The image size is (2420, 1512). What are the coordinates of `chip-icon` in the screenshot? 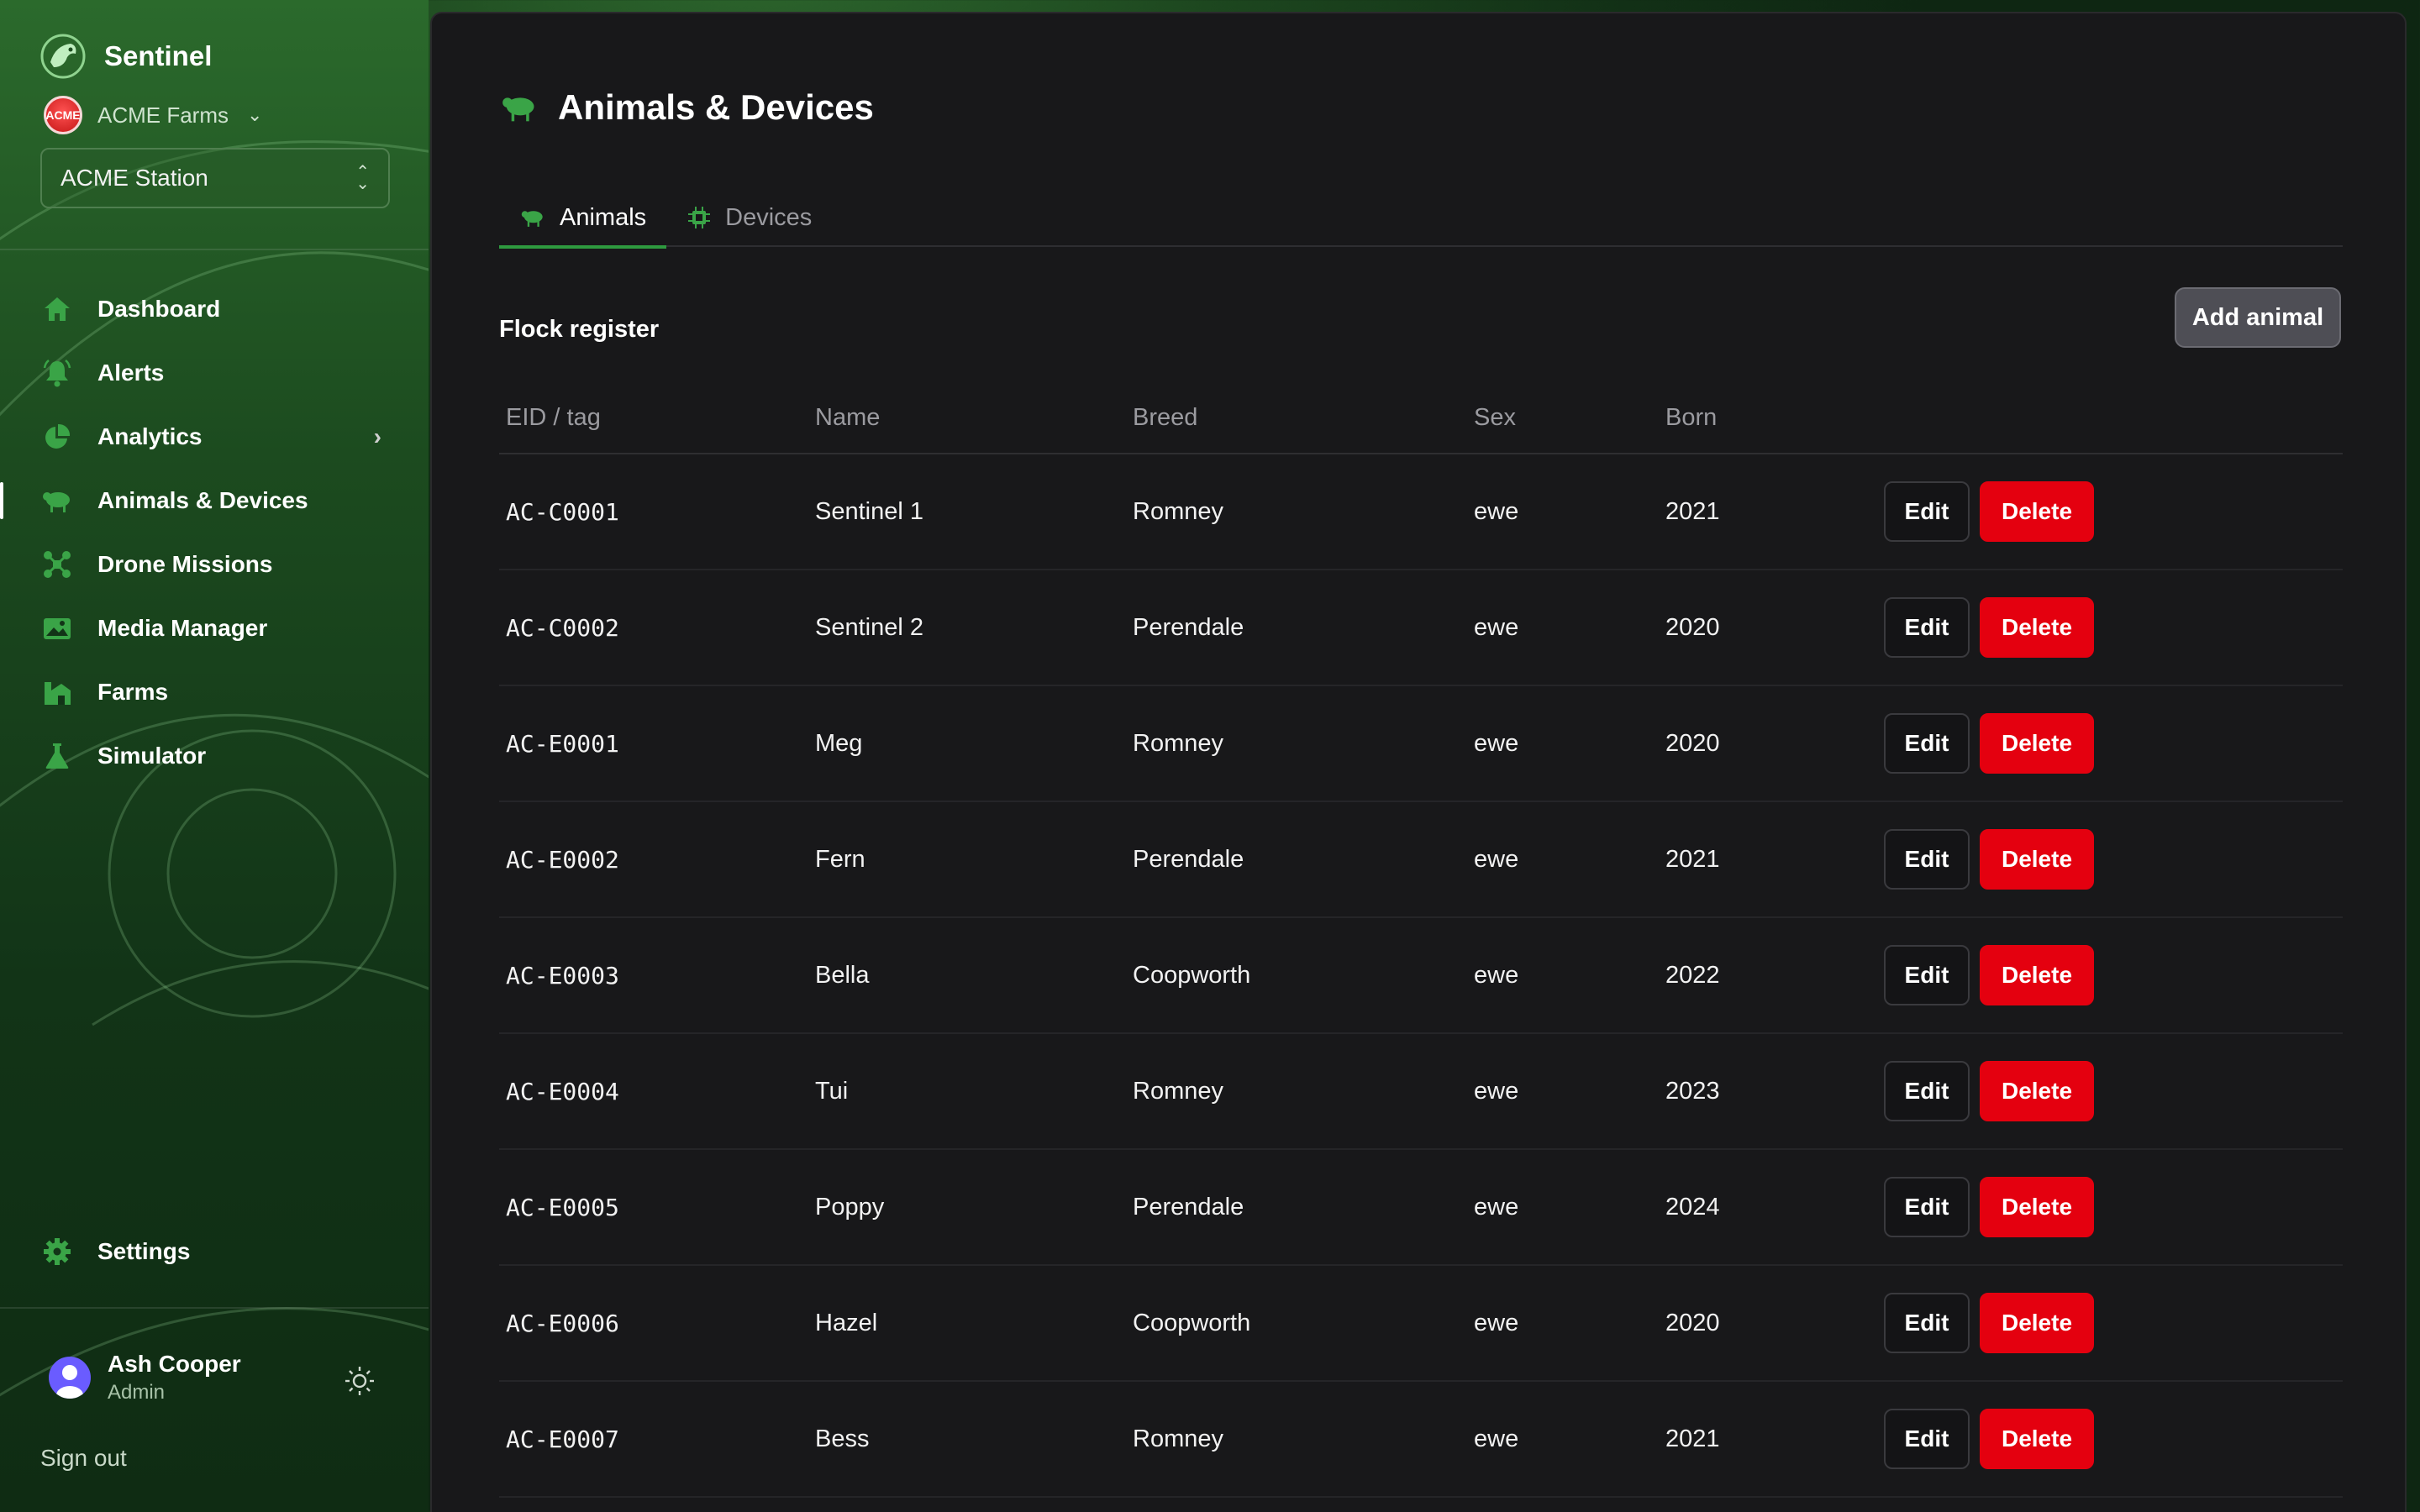 It's located at (699, 217).